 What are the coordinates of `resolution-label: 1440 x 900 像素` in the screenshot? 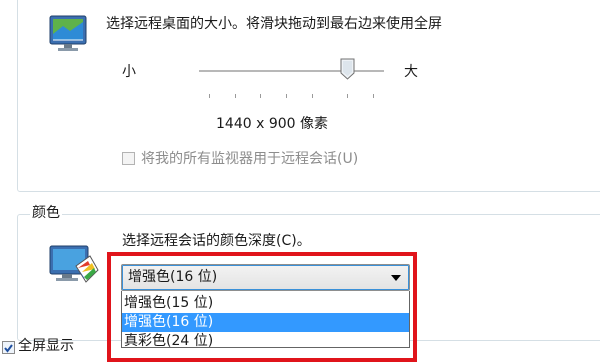 It's located at (272, 124).